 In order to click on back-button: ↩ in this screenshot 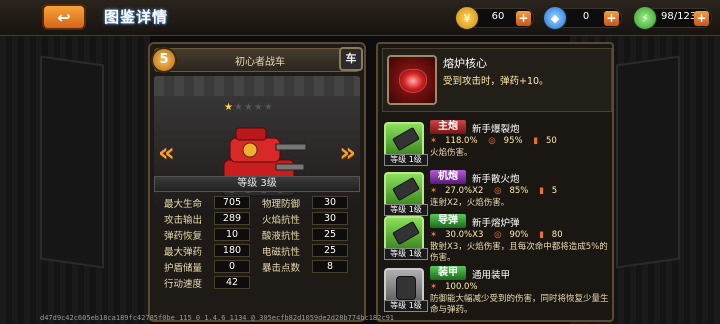, I will do `click(64, 17)`.